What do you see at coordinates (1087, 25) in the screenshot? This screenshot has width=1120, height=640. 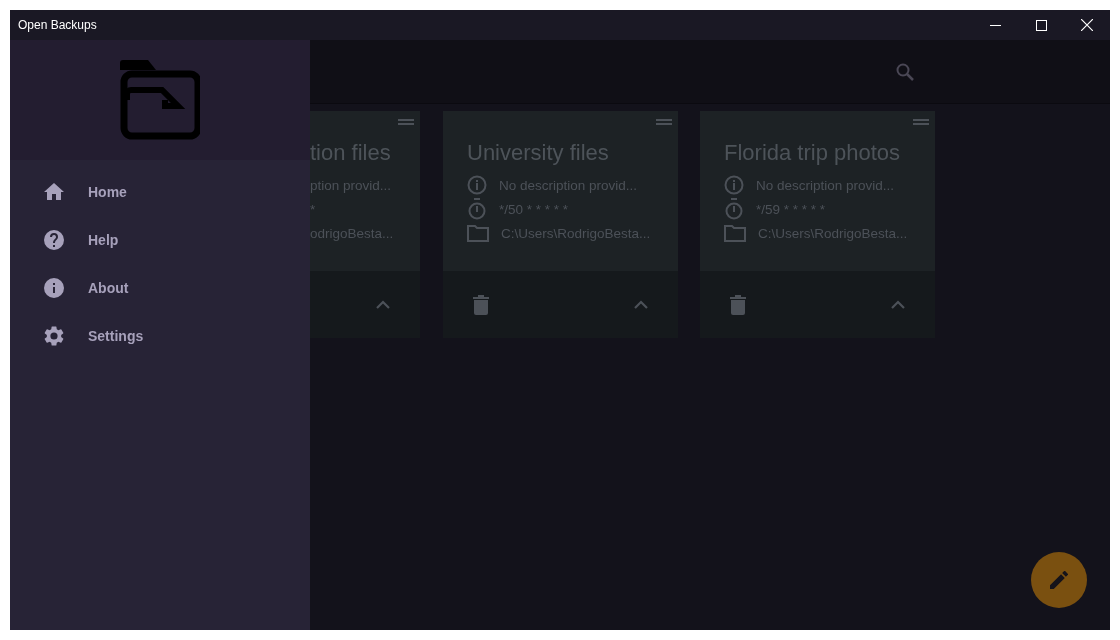 I see `close-icon` at bounding box center [1087, 25].